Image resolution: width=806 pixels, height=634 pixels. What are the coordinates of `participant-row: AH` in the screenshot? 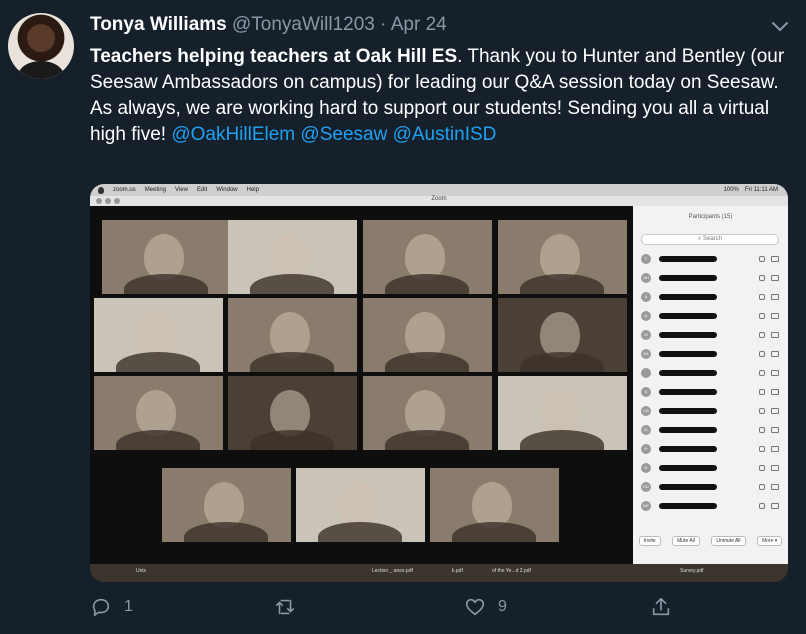 It's located at (711, 278).